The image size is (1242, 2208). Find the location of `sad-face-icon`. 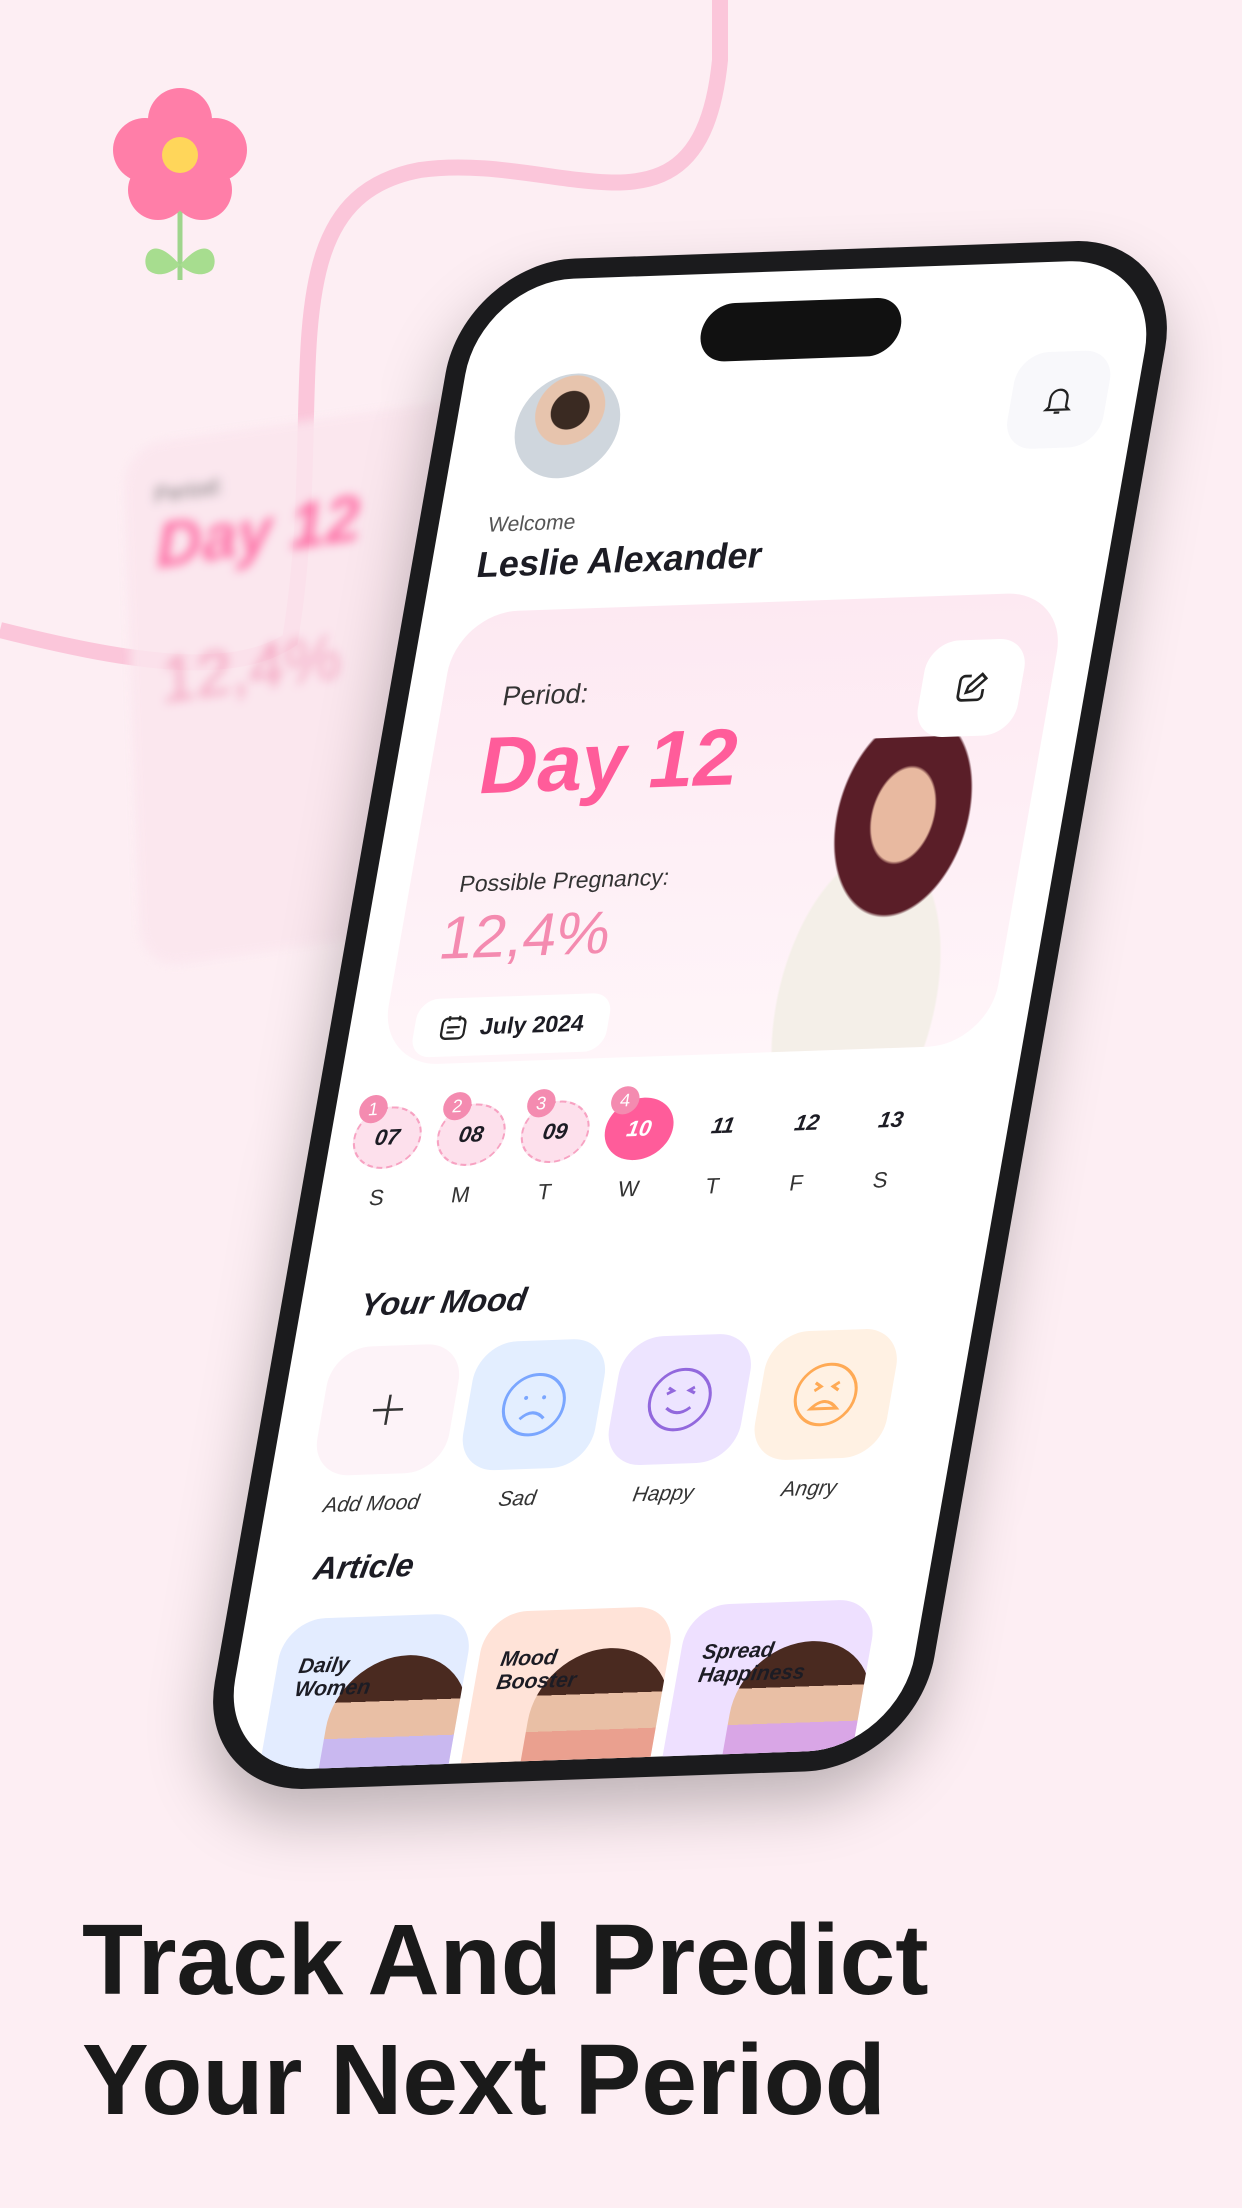

sad-face-icon is located at coordinates (533, 1404).